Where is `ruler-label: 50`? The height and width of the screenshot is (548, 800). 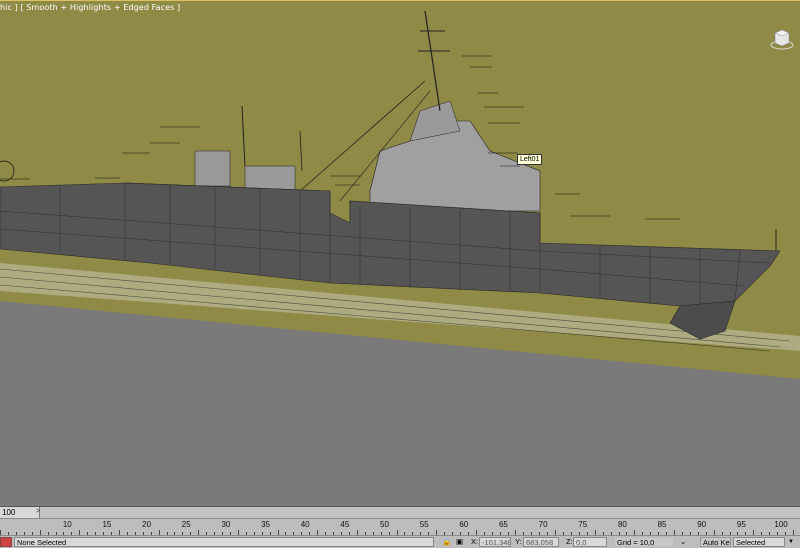 ruler-label: 50 is located at coordinates (384, 524).